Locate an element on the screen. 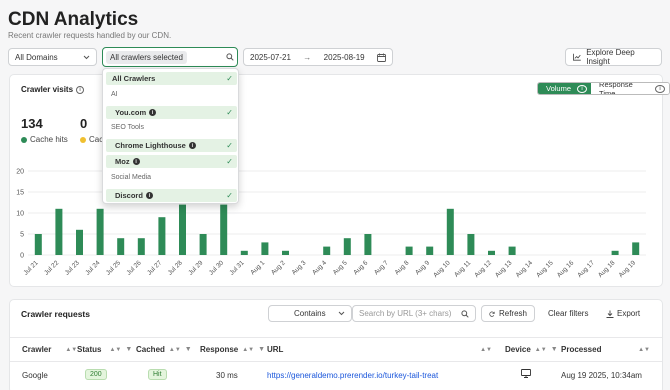 The height and width of the screenshot is (390, 670). column-crawler: Crawler ▲▼ is located at coordinates (49, 349).